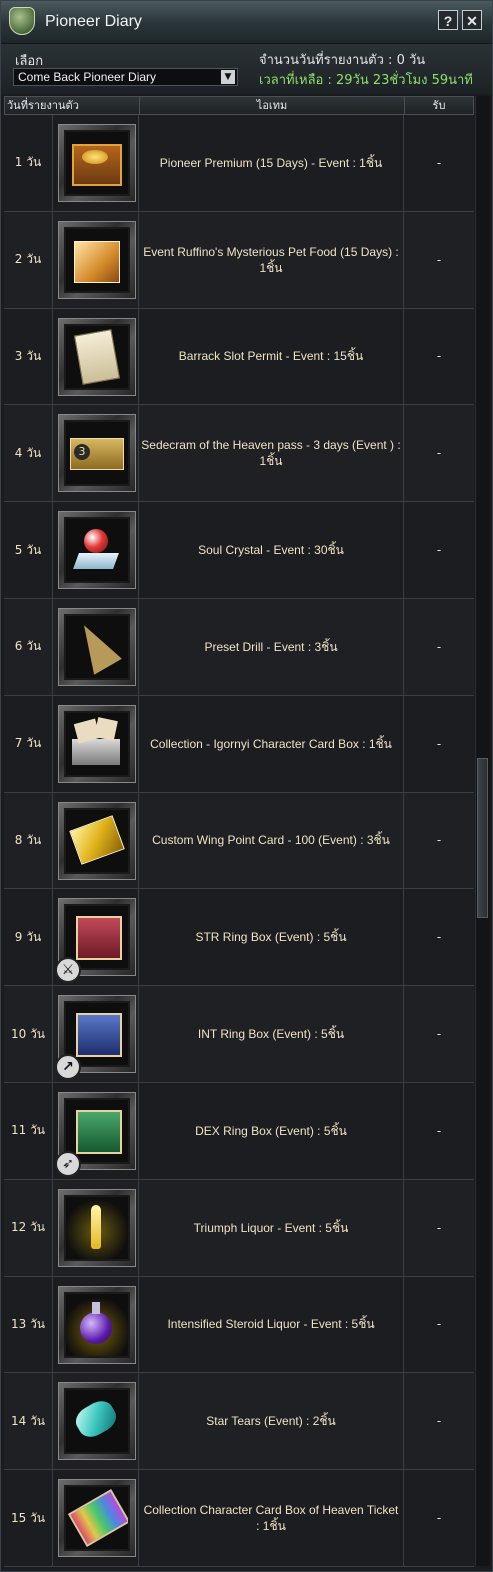 Image resolution: width=493 pixels, height=1572 pixels. Describe the element at coordinates (28, 1130) in the screenshot. I see `day-cell: 11 วัน` at that location.